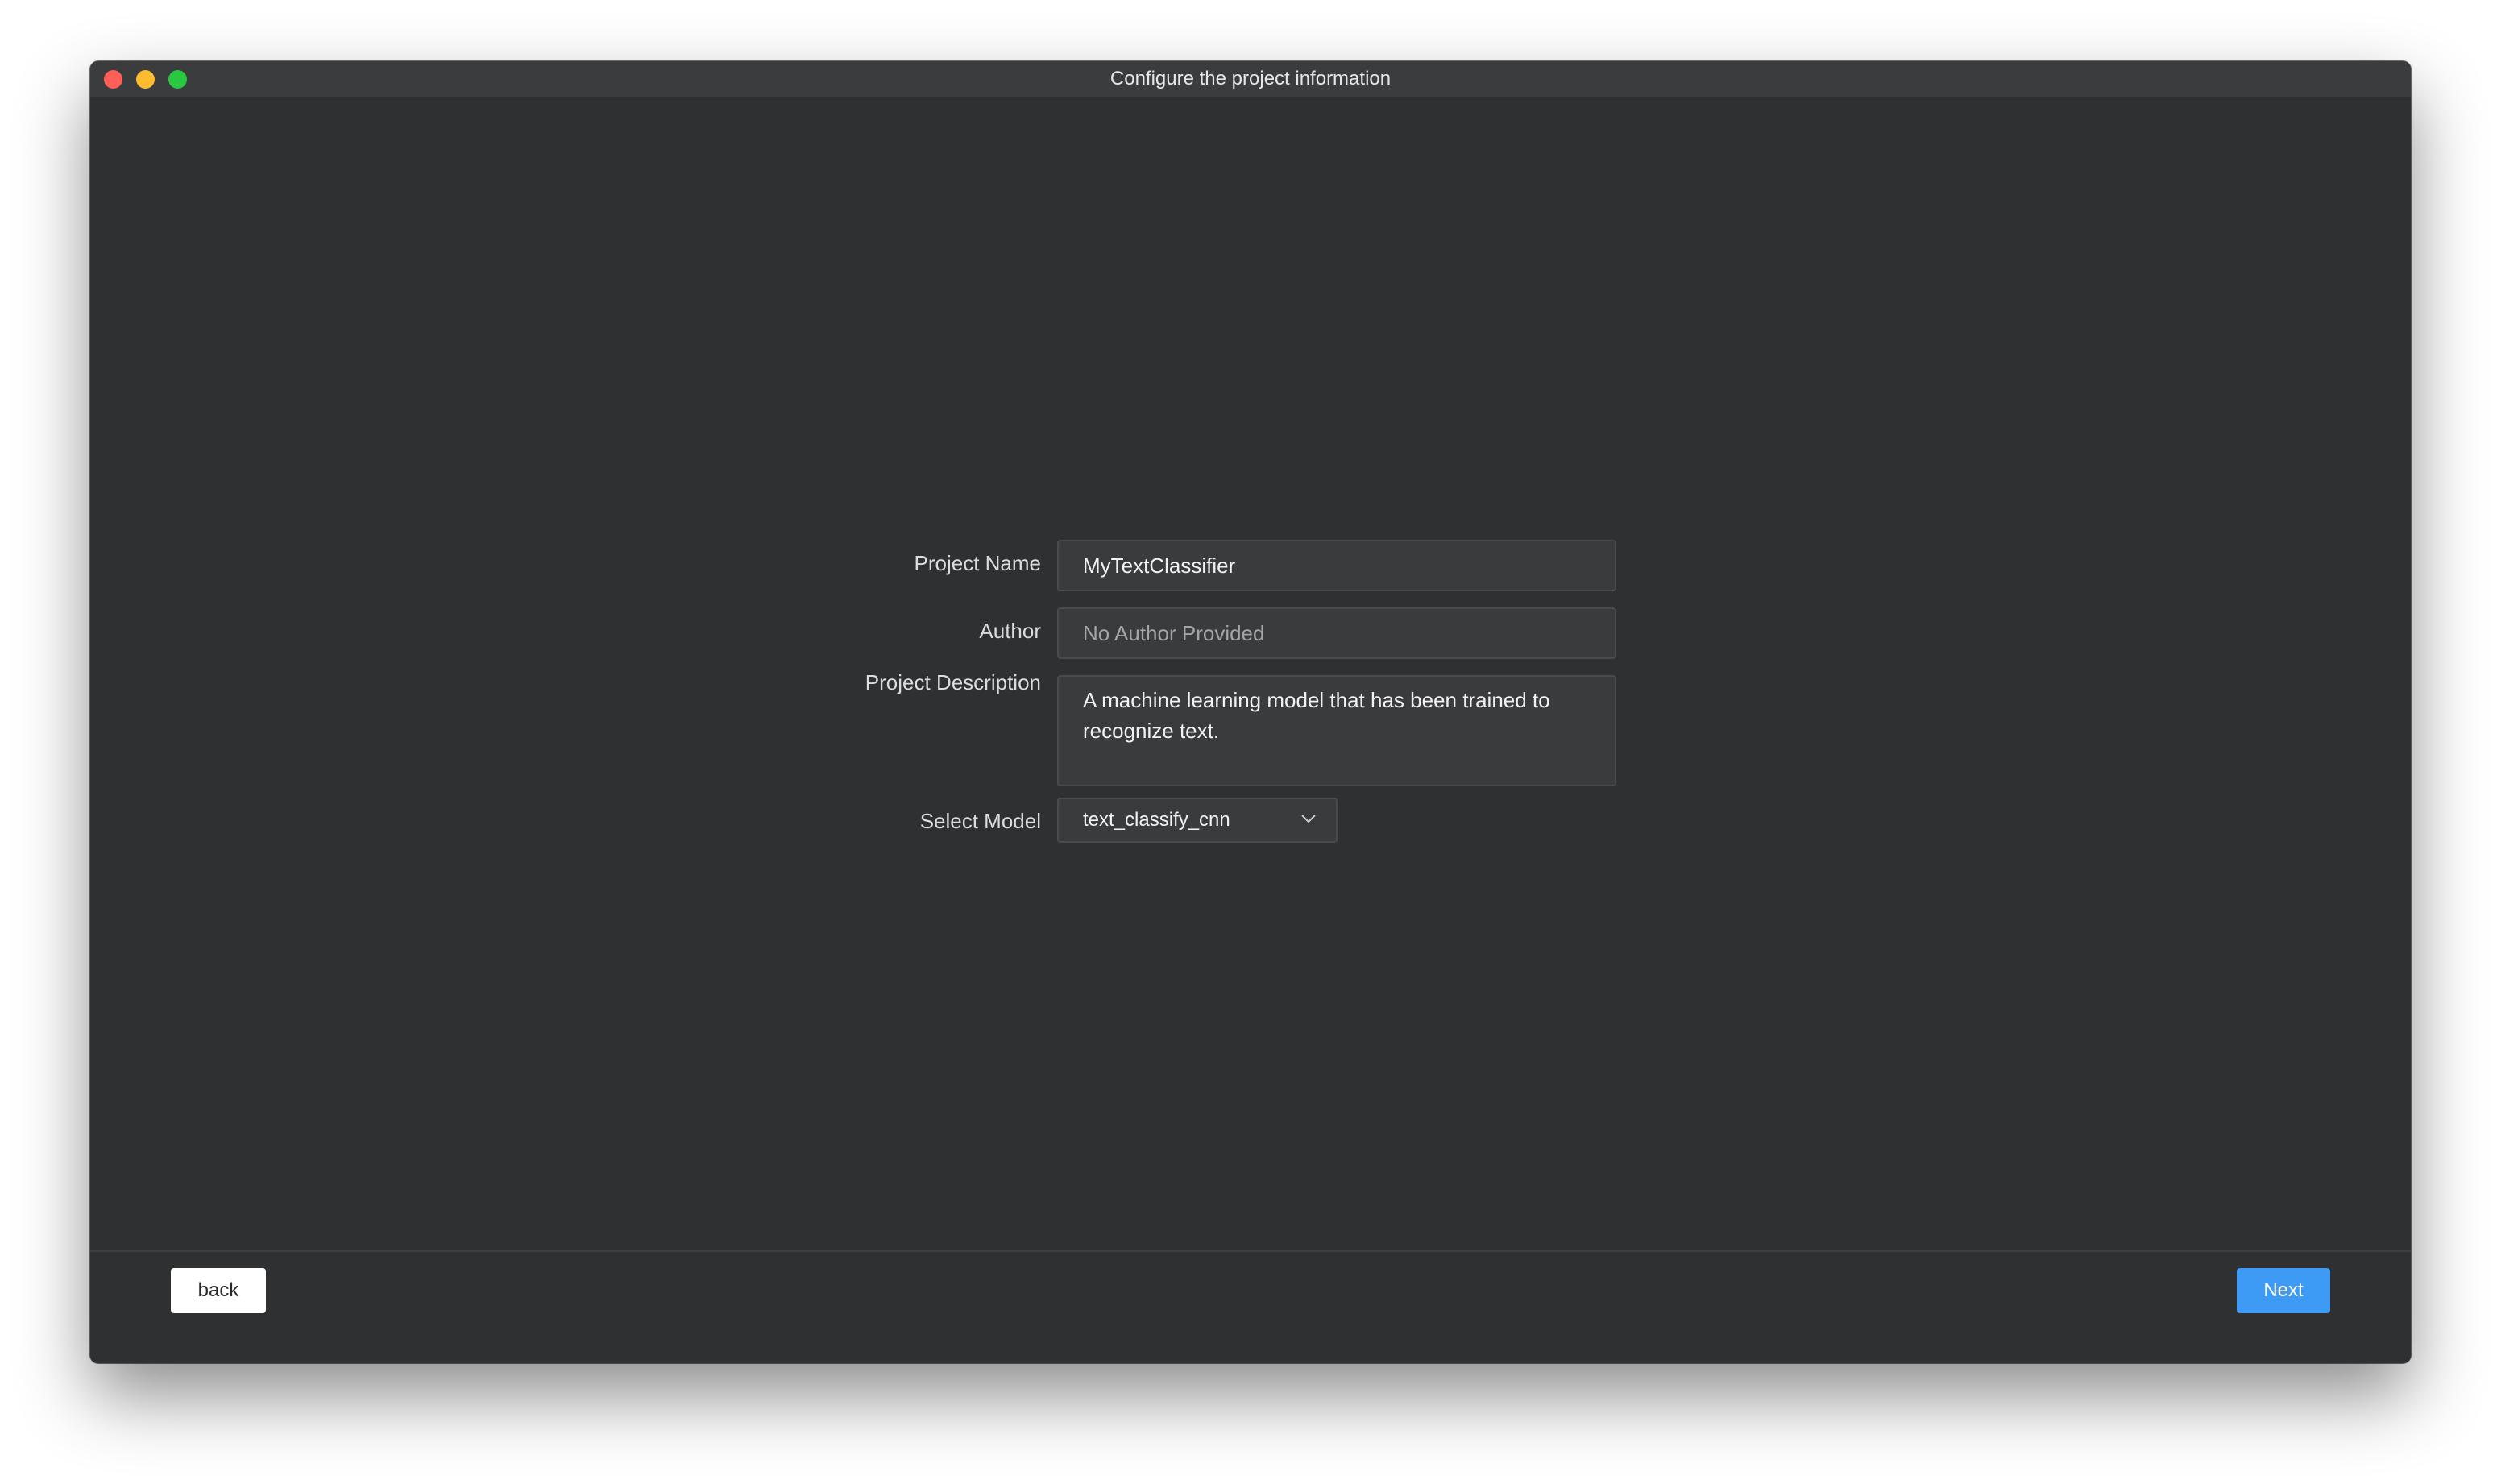 Image resolution: width=2501 pixels, height=1484 pixels. I want to click on window-title: Configure the project information, so click(1250, 78).